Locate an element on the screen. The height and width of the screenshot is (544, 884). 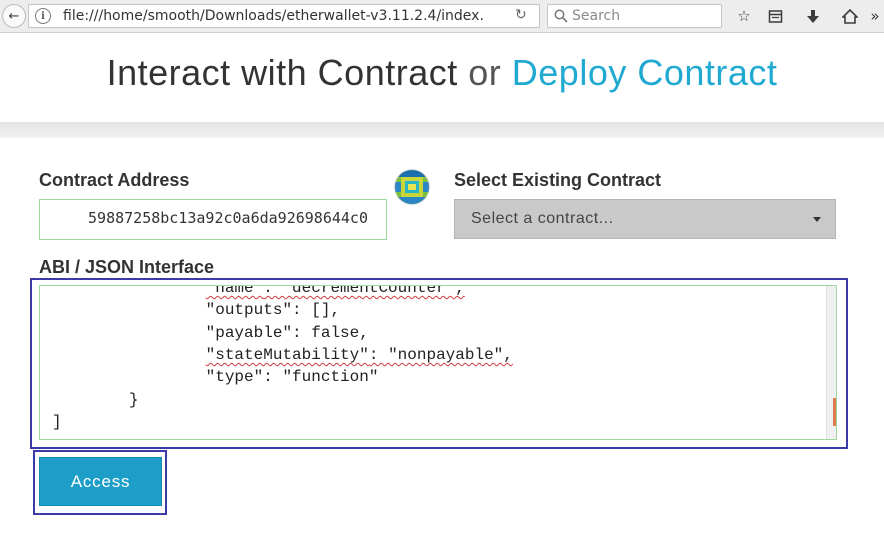
abi-code-line: "payable": false, is located at coordinates (210, 333).